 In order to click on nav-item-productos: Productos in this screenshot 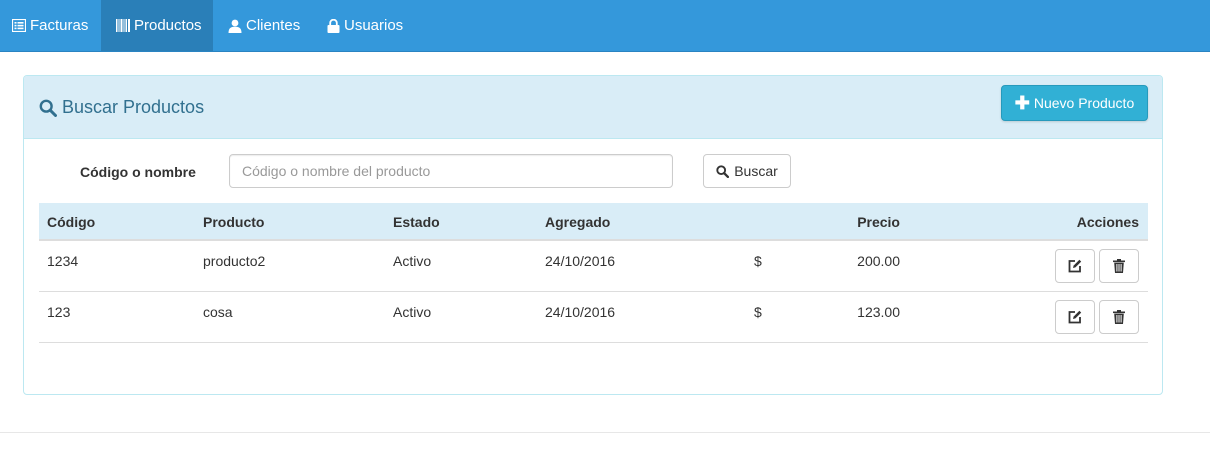, I will do `click(157, 25)`.